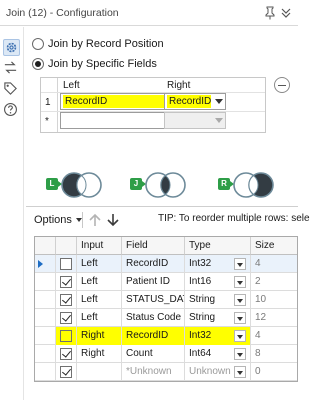 This screenshot has height=400, width=320. I want to click on help-icon, so click(11, 110).